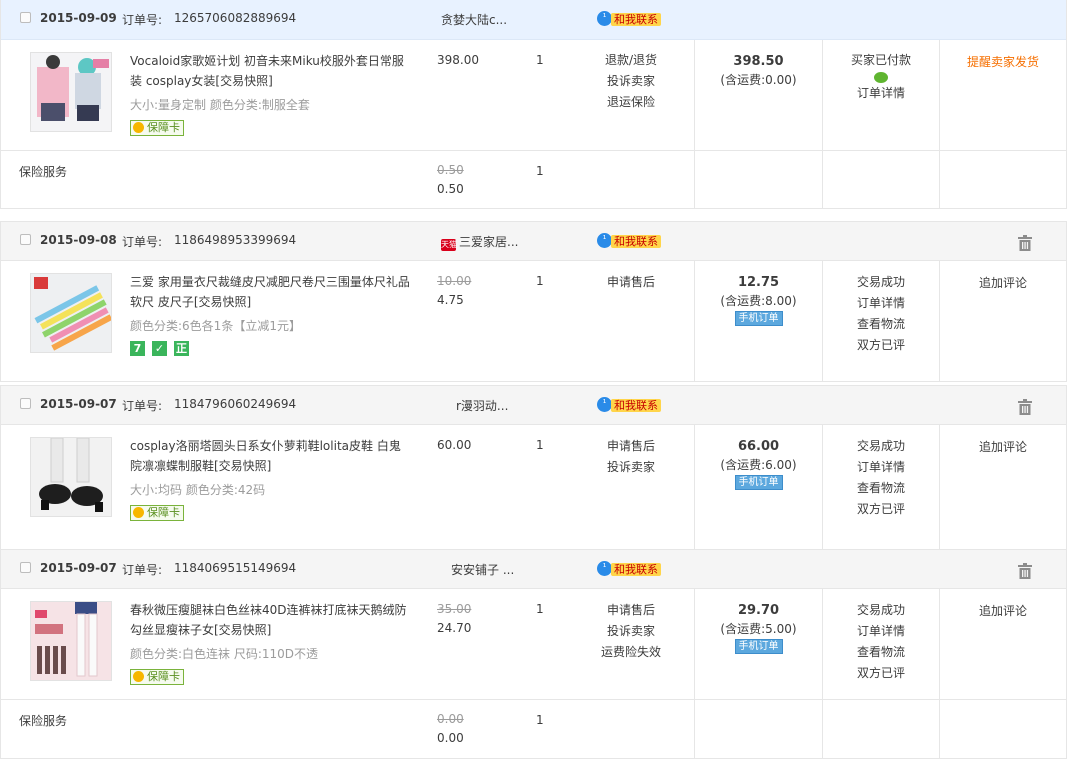 Image resolution: width=1072 pixels, height=770 pixels. I want to click on product-sku: 大小:量身定制 颜色分类:制服全套, so click(220, 105).